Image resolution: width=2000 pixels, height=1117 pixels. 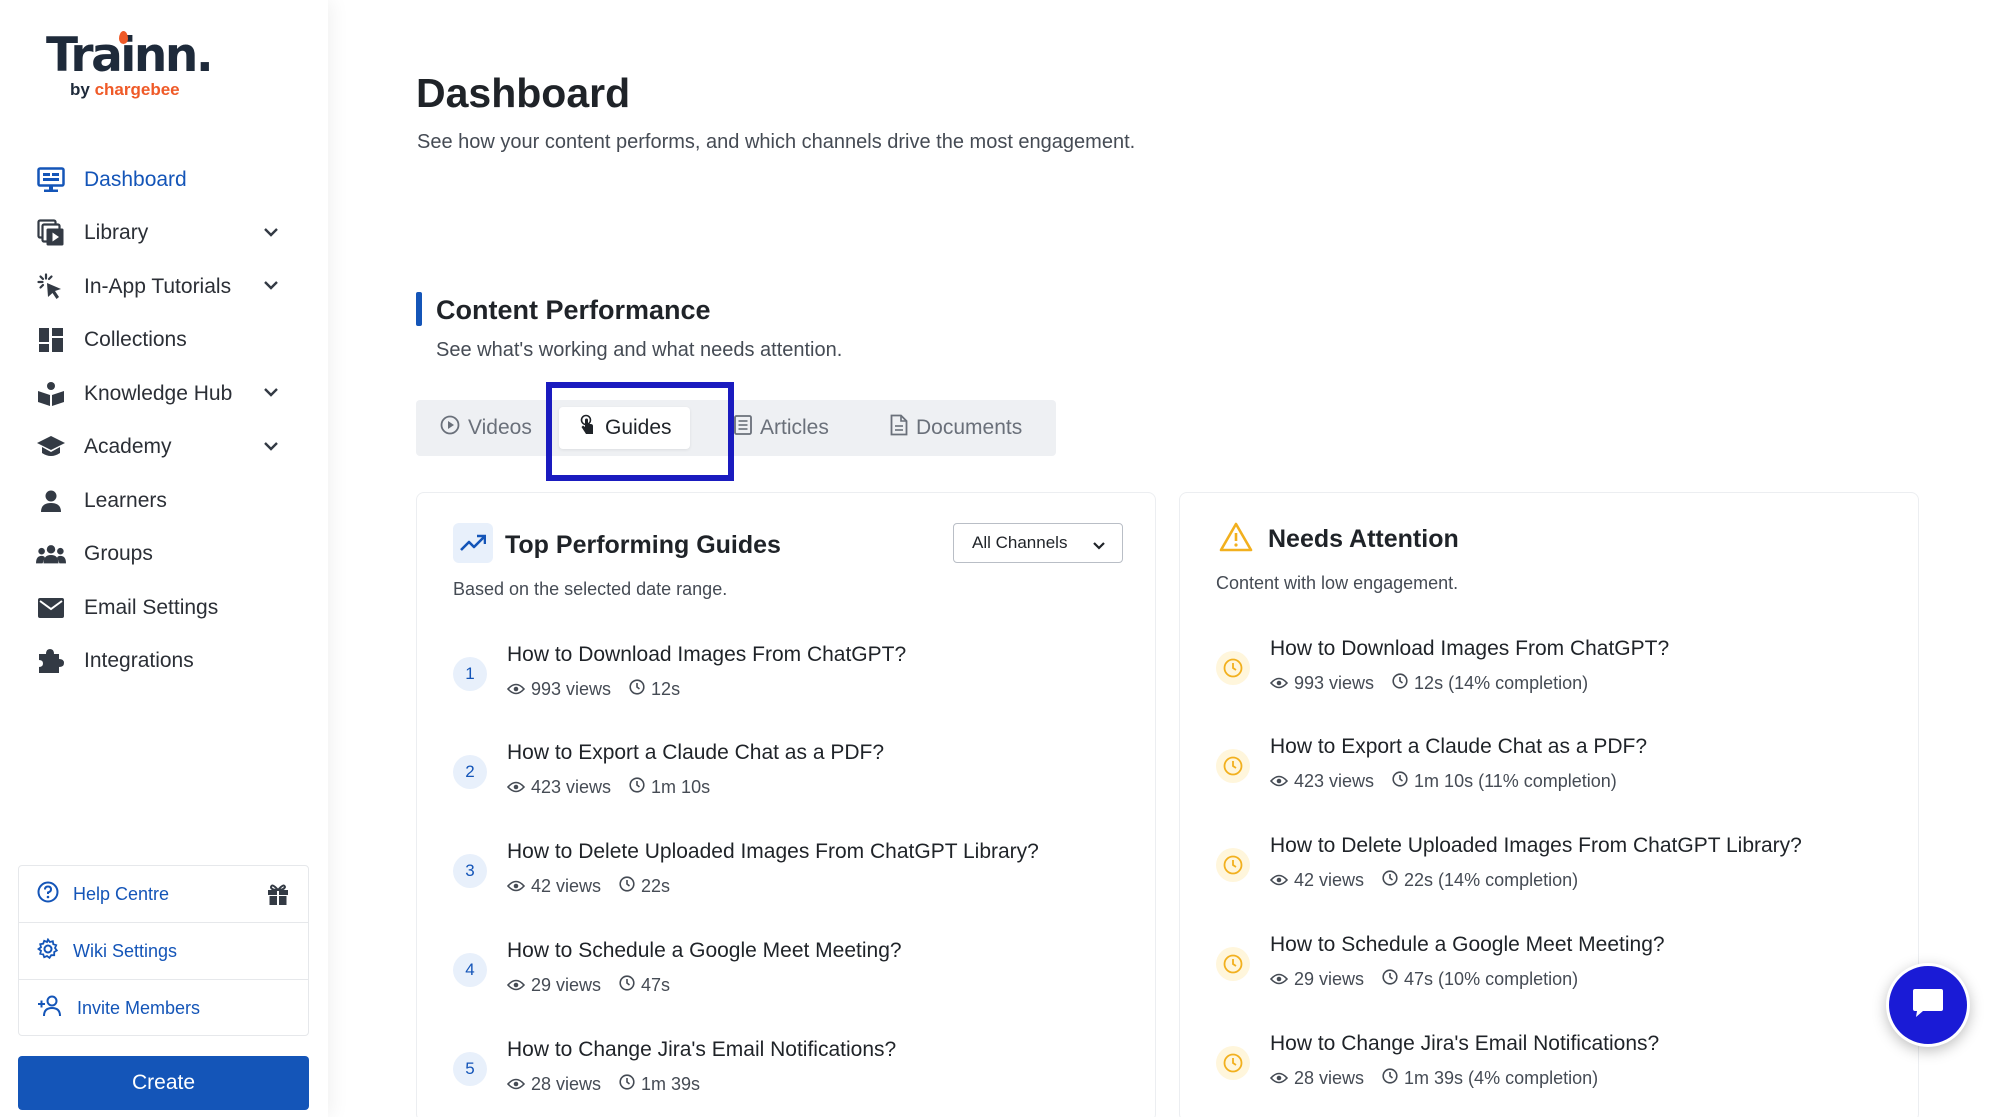 I want to click on wiki-settings-link: Wiki Settings, so click(x=163, y=951).